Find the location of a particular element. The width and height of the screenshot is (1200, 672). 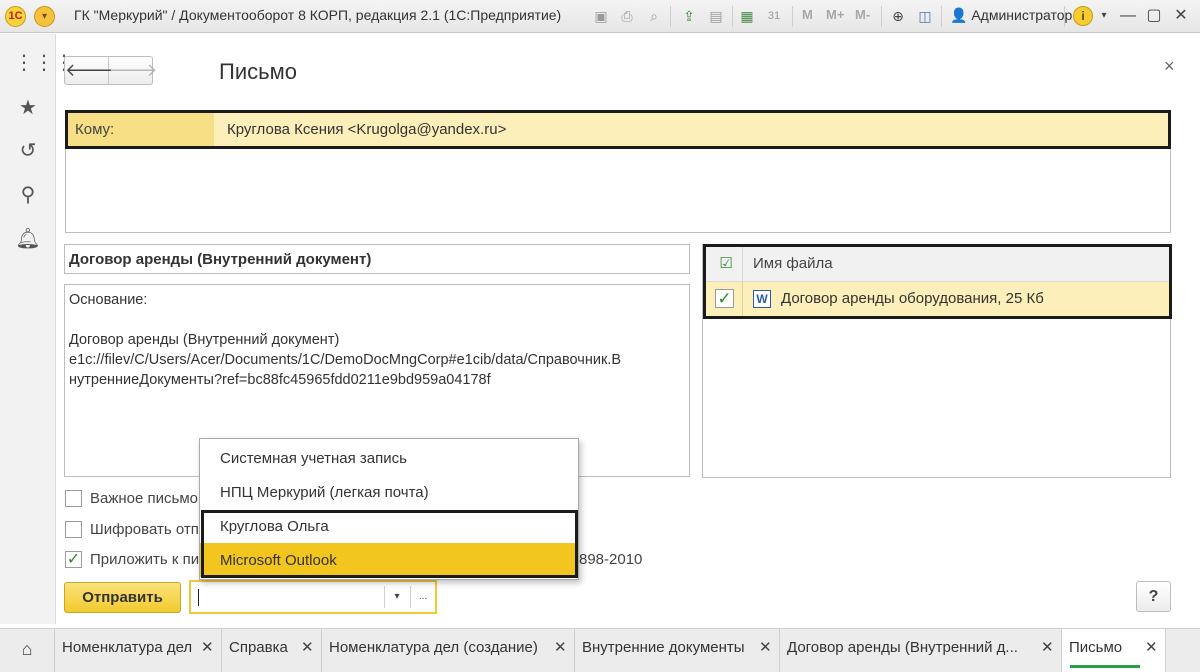

close-icon: ✕ is located at coordinates (1181, 16).